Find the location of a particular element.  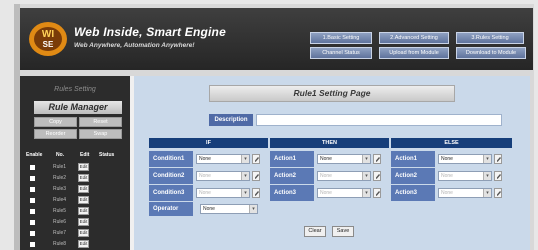

operator-select-value: None is located at coordinates (209, 209).